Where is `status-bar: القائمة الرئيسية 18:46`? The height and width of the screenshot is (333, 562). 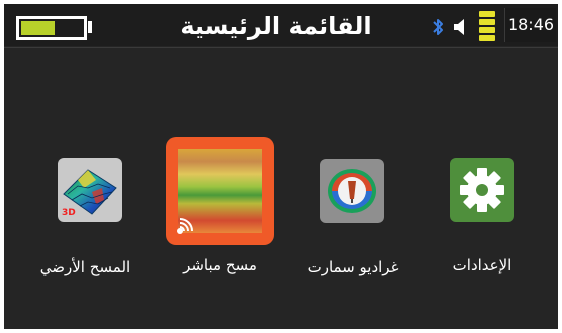 status-bar: القائمة الرئيسية 18:46 is located at coordinates (281, 25).